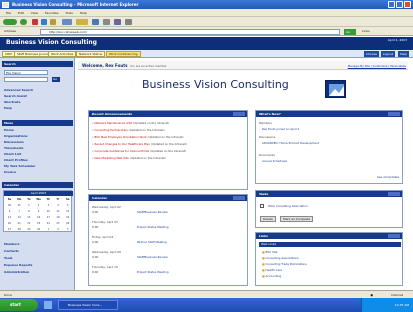 The height and width of the screenshot is (312, 413). What do you see at coordinates (10, 172) in the screenshot?
I see `sidebar-item-invoice: Invoice` at bounding box center [10, 172].